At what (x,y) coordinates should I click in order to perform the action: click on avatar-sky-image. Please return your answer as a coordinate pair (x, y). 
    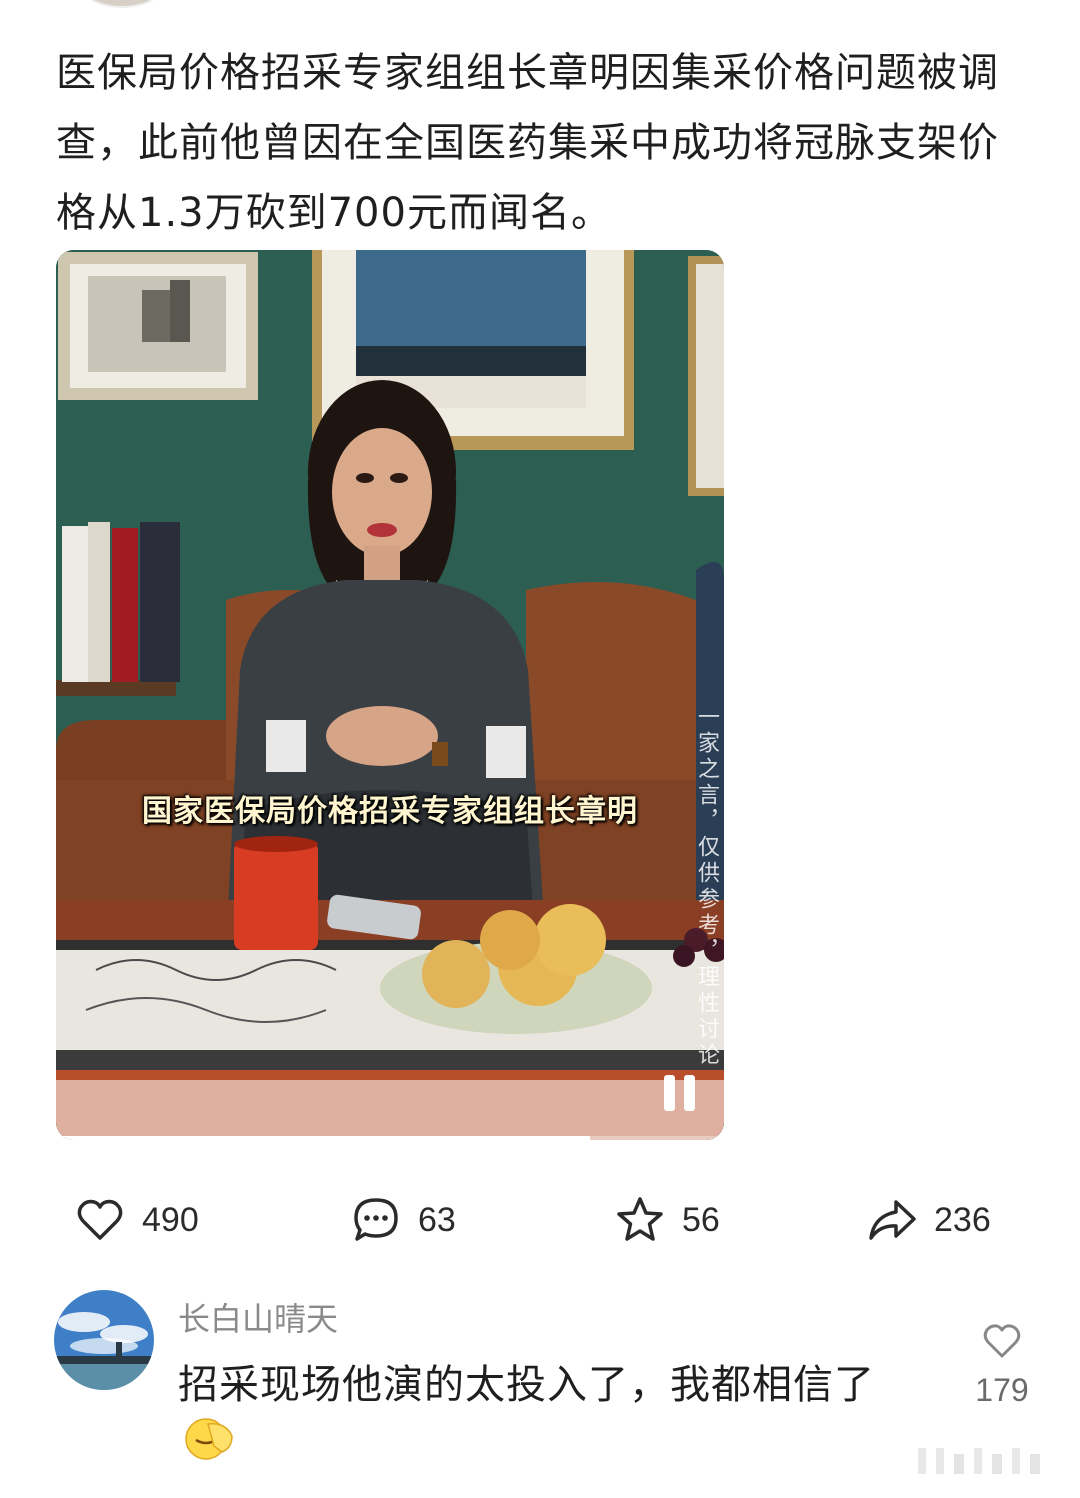
    Looking at the image, I should click on (104, 1340).